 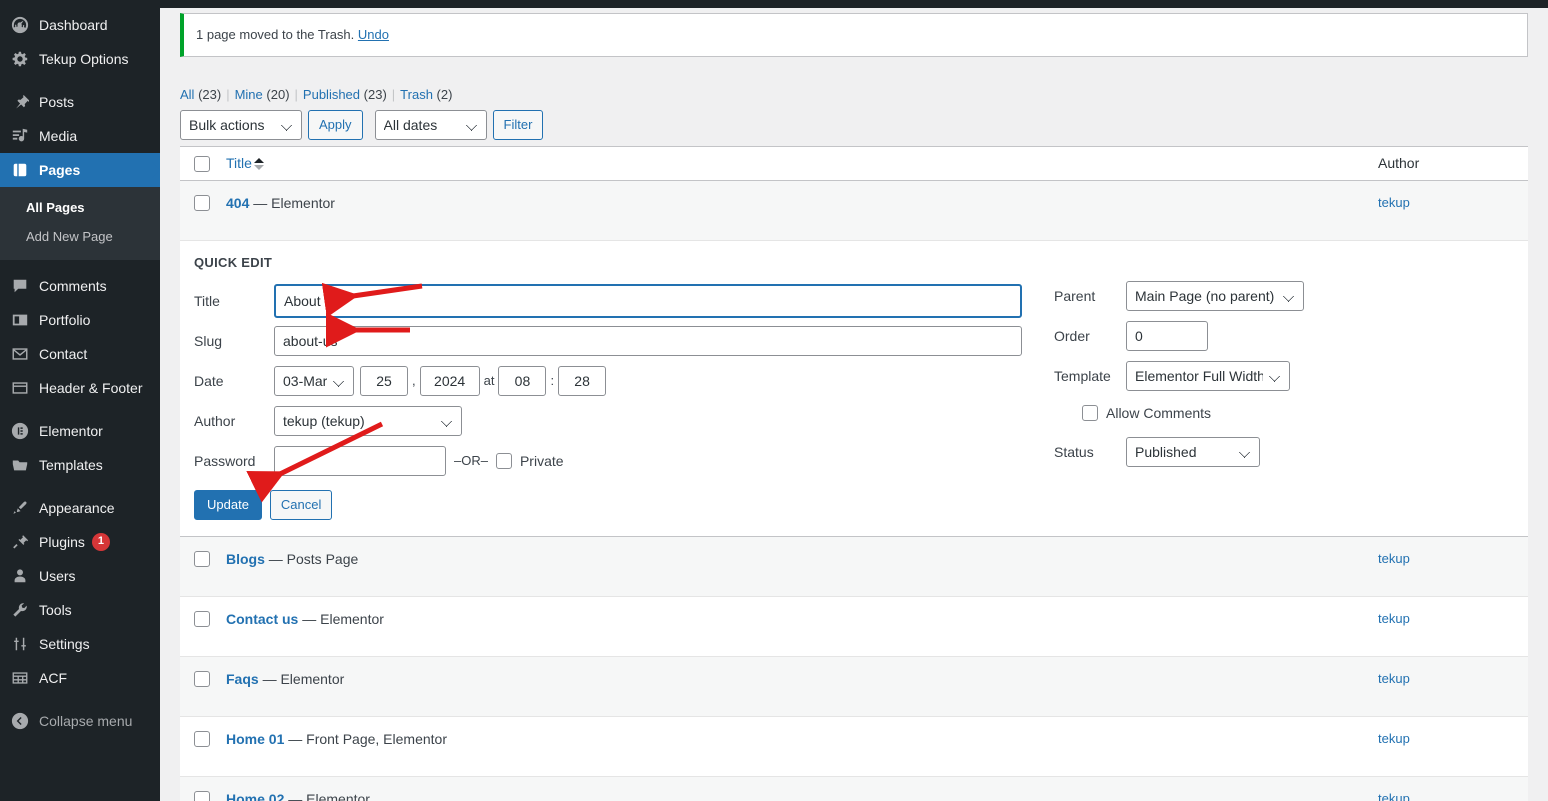 What do you see at coordinates (1208, 375) in the screenshot?
I see `template-select: Elementor Full Width` at bounding box center [1208, 375].